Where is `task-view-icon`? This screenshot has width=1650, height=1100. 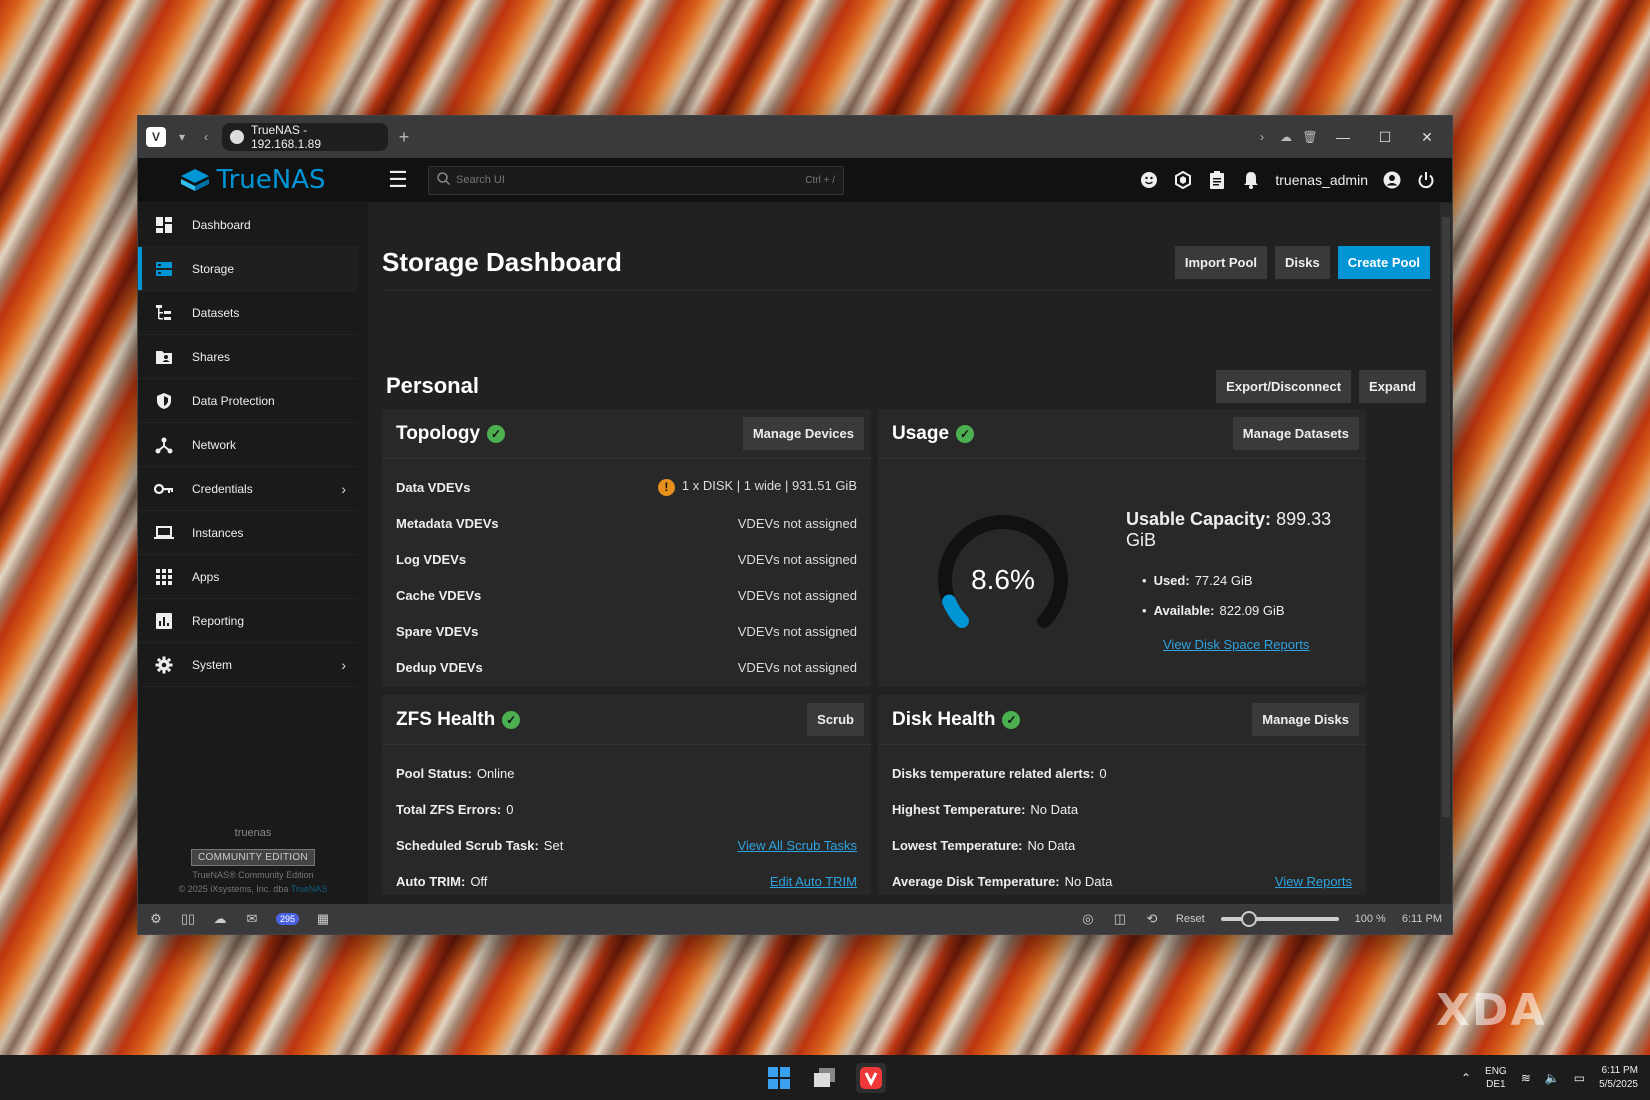
task-view-icon is located at coordinates (825, 1078).